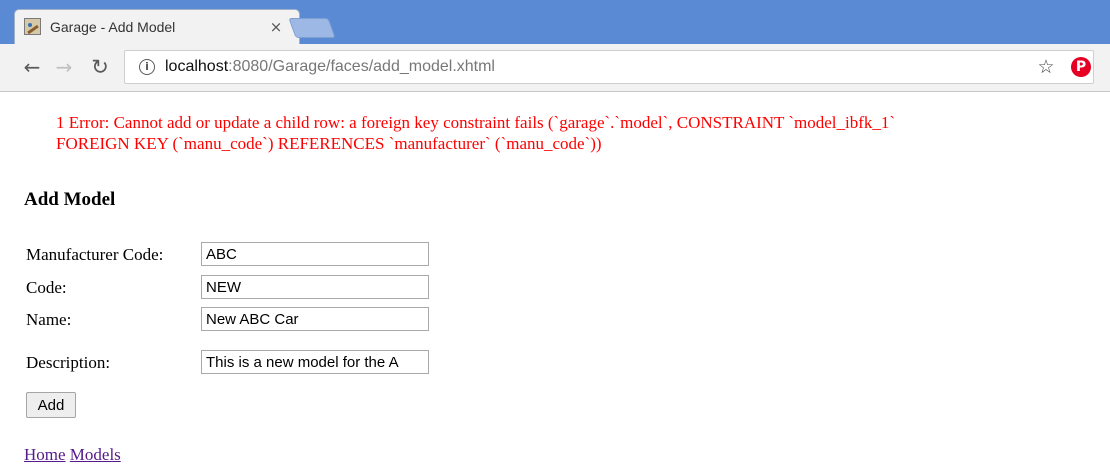 Image resolution: width=1110 pixels, height=467 pixels. I want to click on description-label: Description:, so click(68, 362).